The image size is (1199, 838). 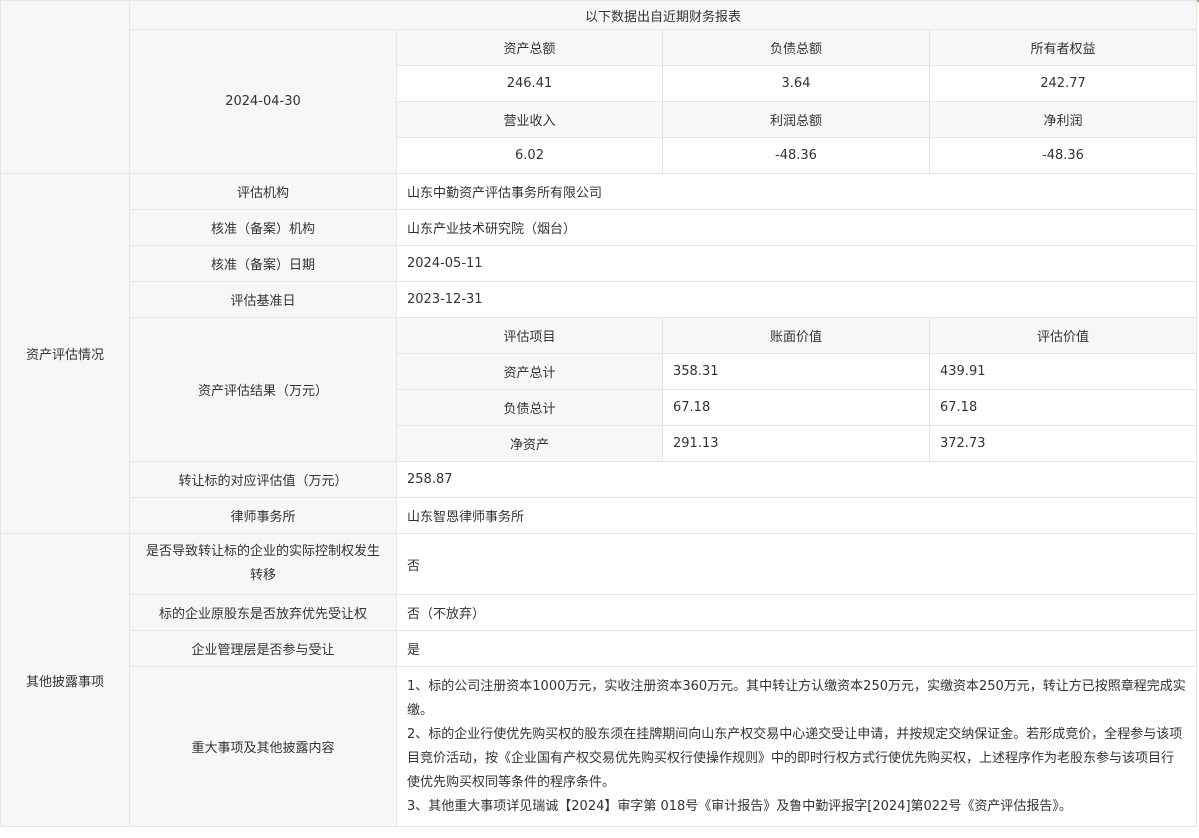 What do you see at coordinates (529, 371) in the screenshot?
I see `result-row-item: 资产总计` at bounding box center [529, 371].